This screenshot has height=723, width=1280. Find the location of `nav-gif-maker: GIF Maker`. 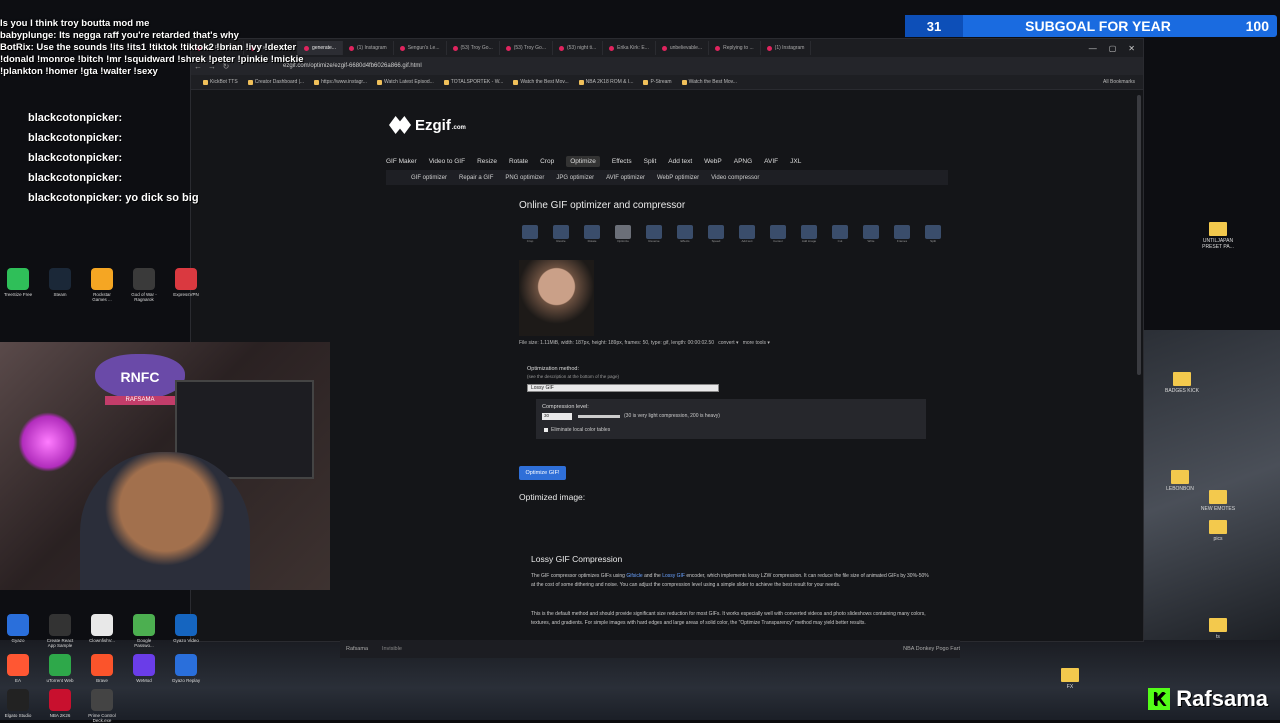

nav-gif-maker: GIF Maker is located at coordinates (401, 161).